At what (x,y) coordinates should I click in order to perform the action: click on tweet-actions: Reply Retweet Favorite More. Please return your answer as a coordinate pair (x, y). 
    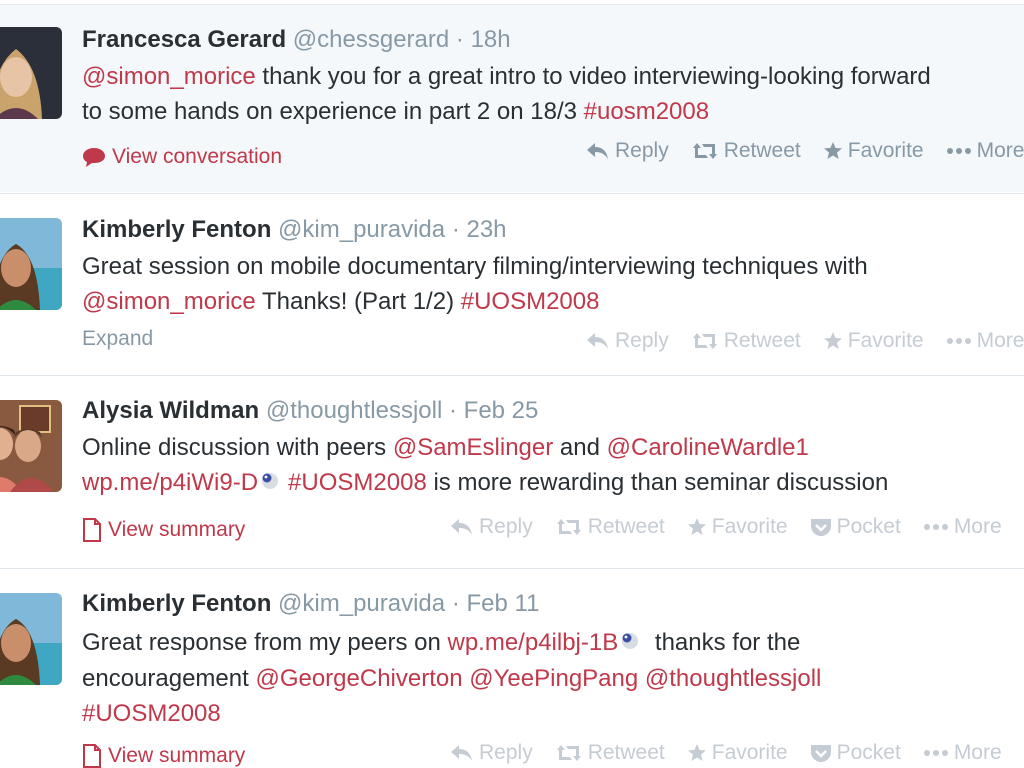
    Looking at the image, I should click on (805, 341).